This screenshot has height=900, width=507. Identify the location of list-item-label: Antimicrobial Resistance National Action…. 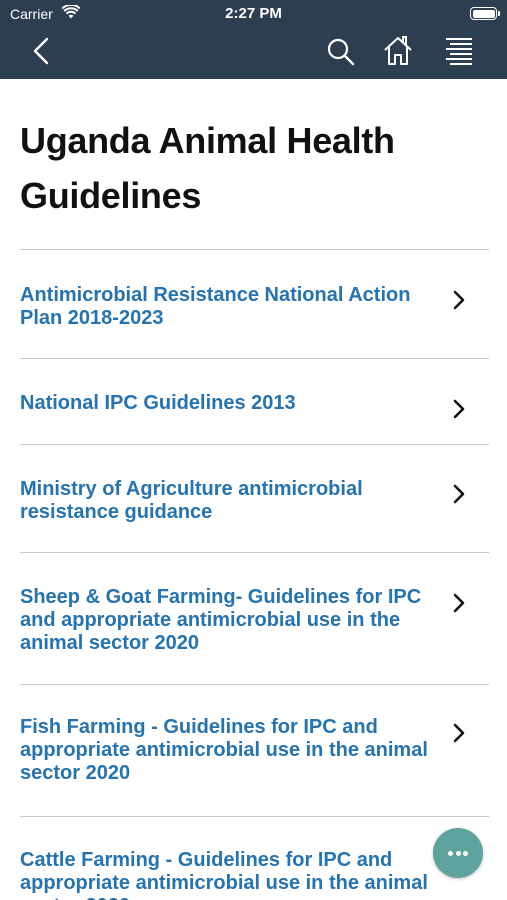
(215, 306).